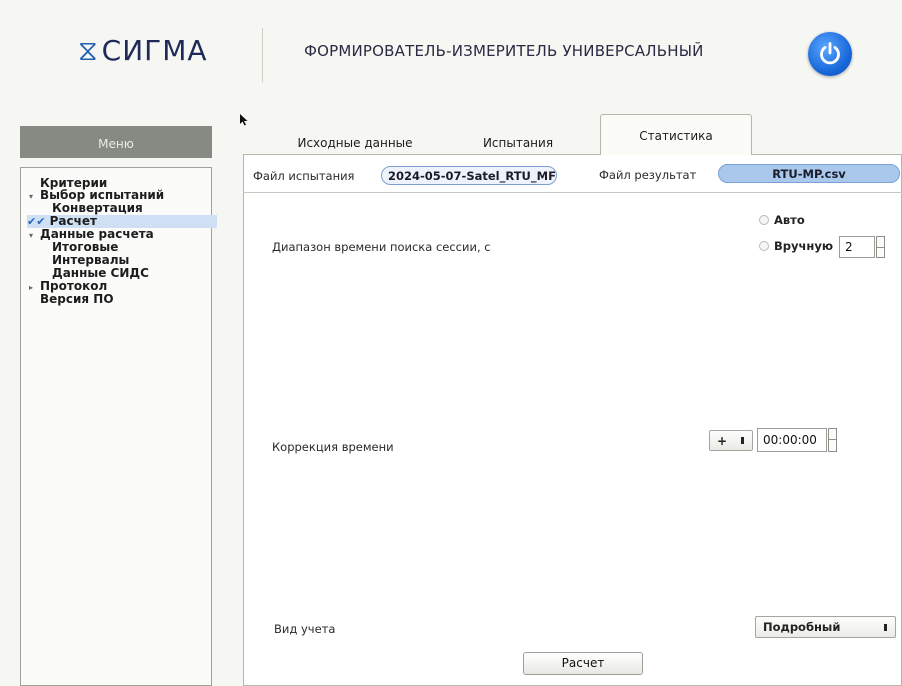 This screenshot has width=902, height=686. Describe the element at coordinates (100, 273) in the screenshot. I see `tree-item-label: Данные СИДС` at that location.